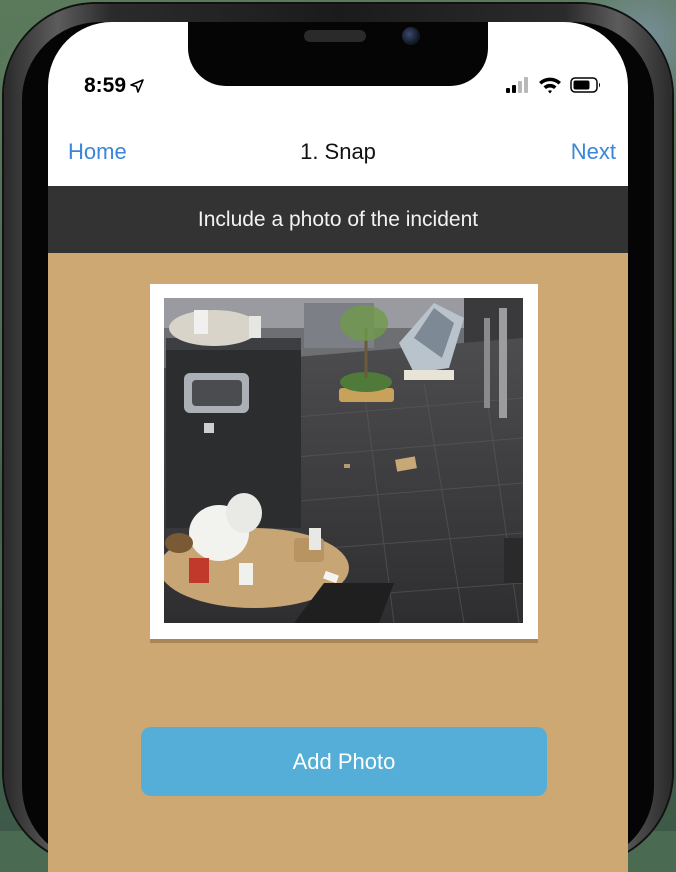 This screenshot has width=676, height=872. I want to click on navigation-bar: Home 1. Snap Next, so click(338, 158).